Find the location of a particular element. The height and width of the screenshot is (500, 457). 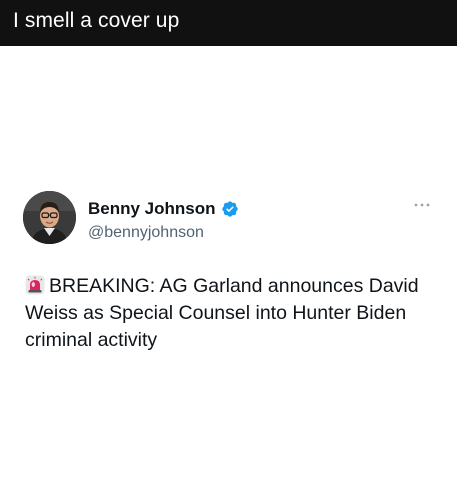

more-options-icon is located at coordinates (422, 205).